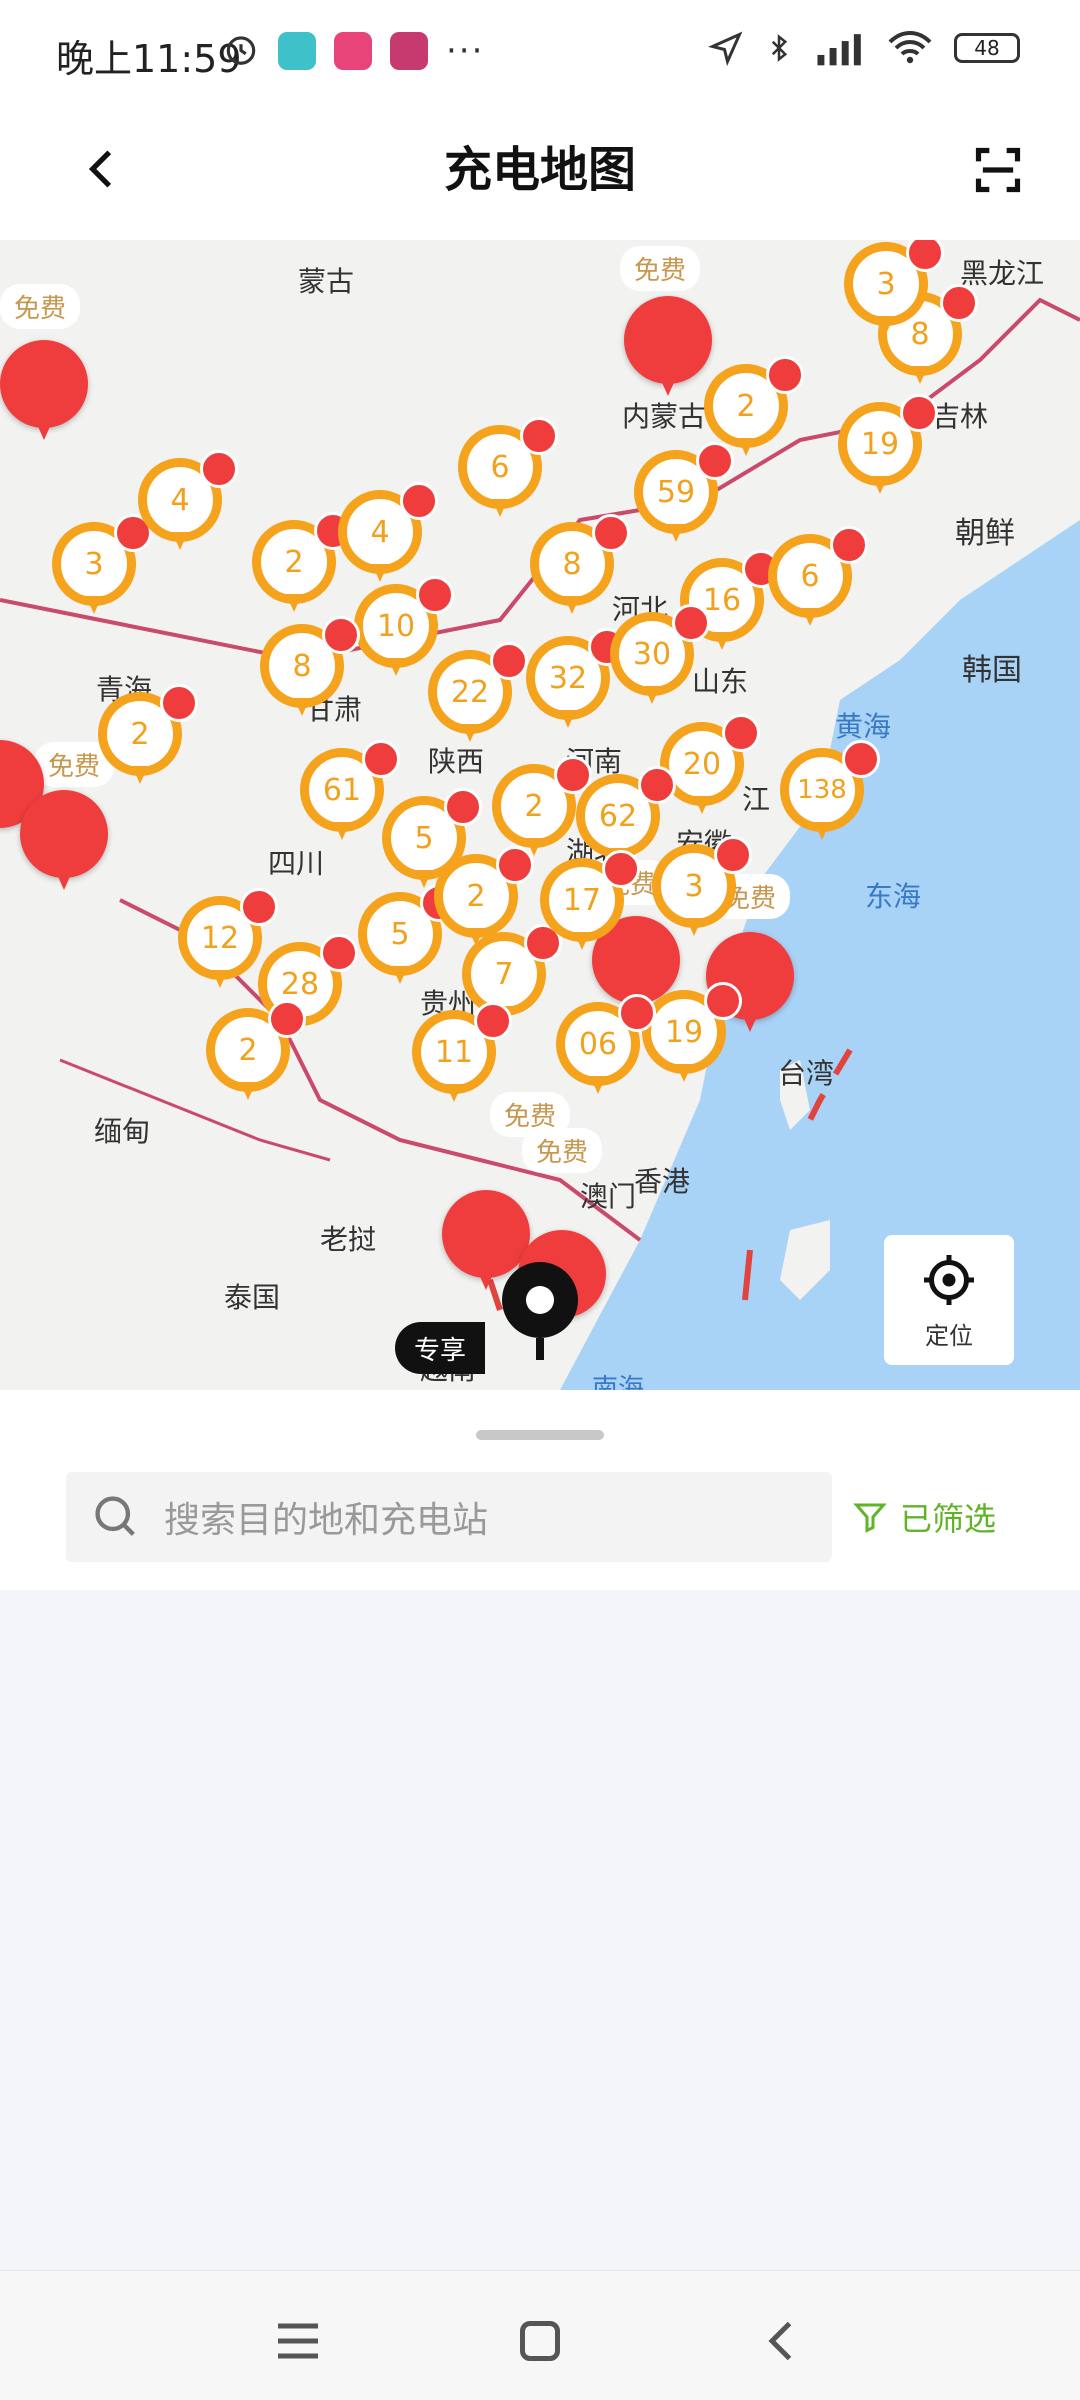 The width and height of the screenshot is (1080, 2400). Describe the element at coordinates (949, 1300) in the screenshot. I see `locate-button: 定位` at that location.